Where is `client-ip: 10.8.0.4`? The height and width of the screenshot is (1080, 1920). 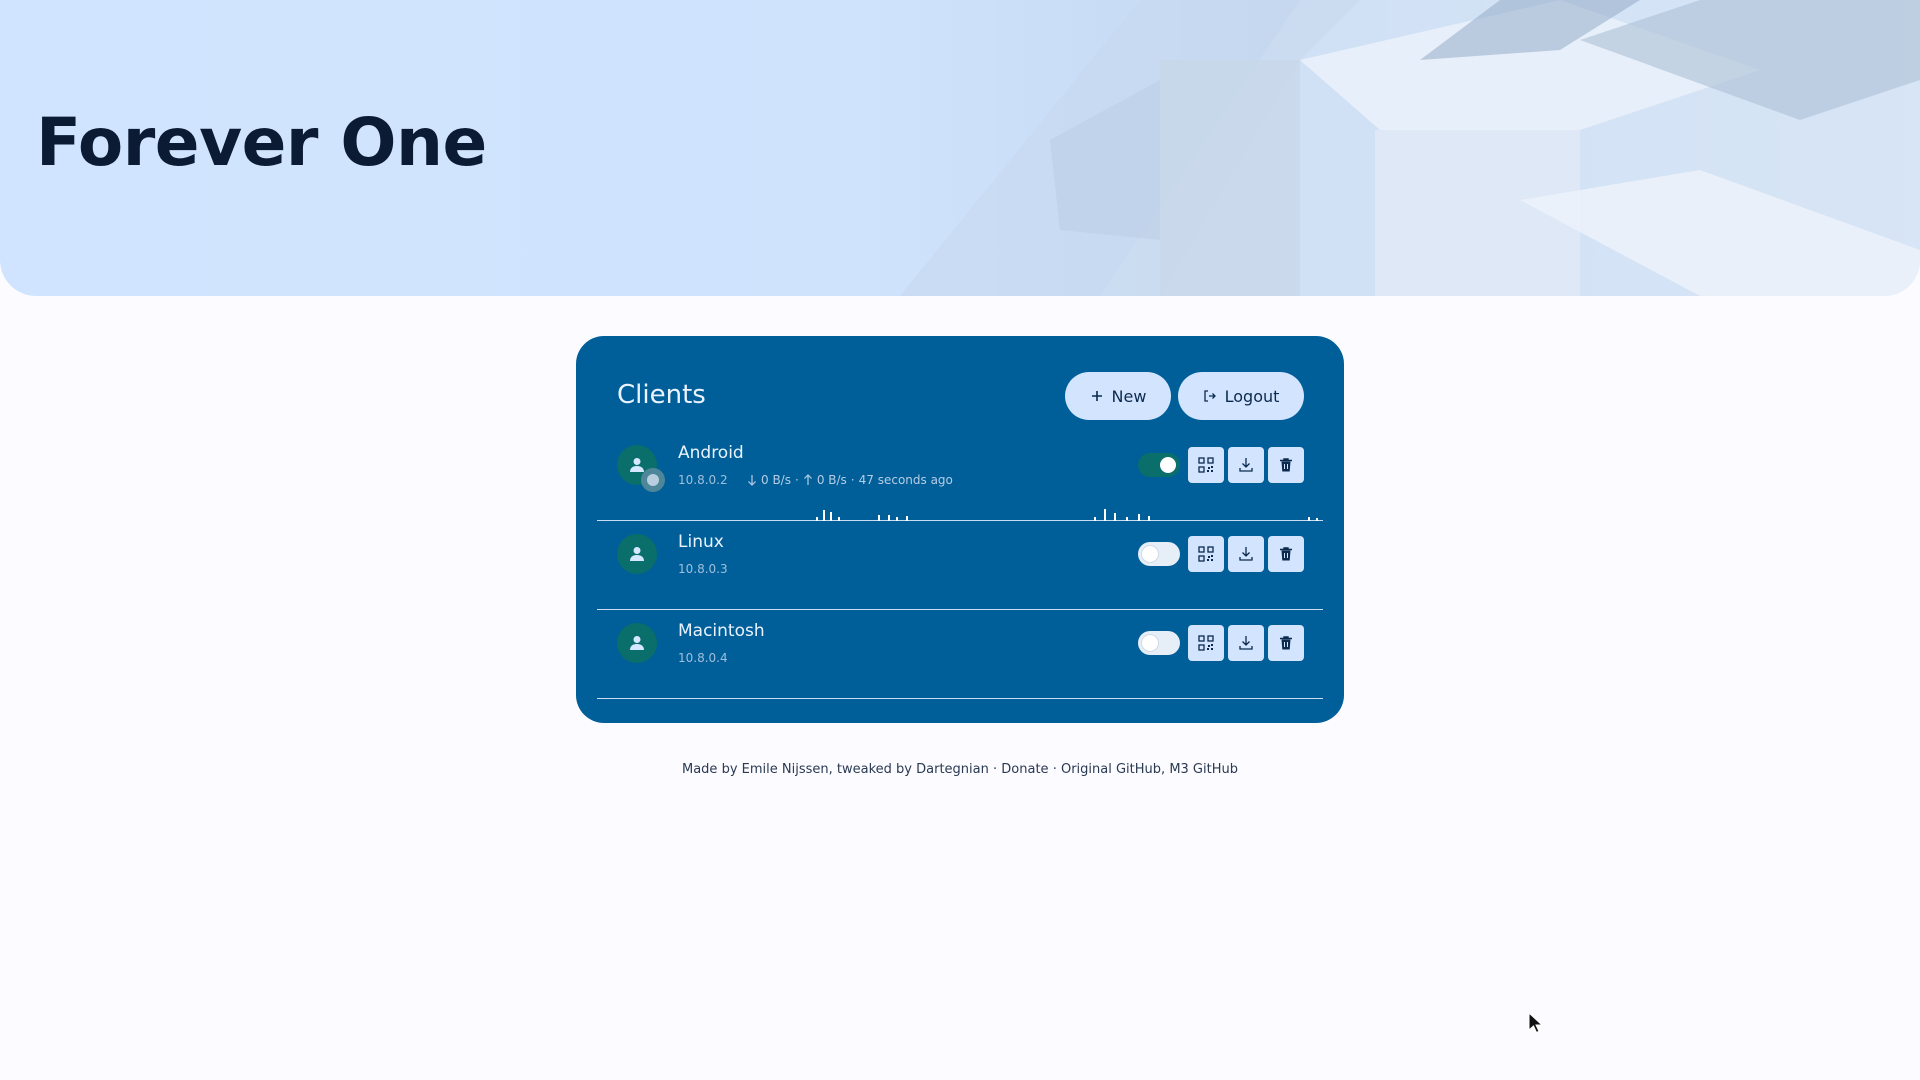 client-ip: 10.8.0.4 is located at coordinates (703, 658).